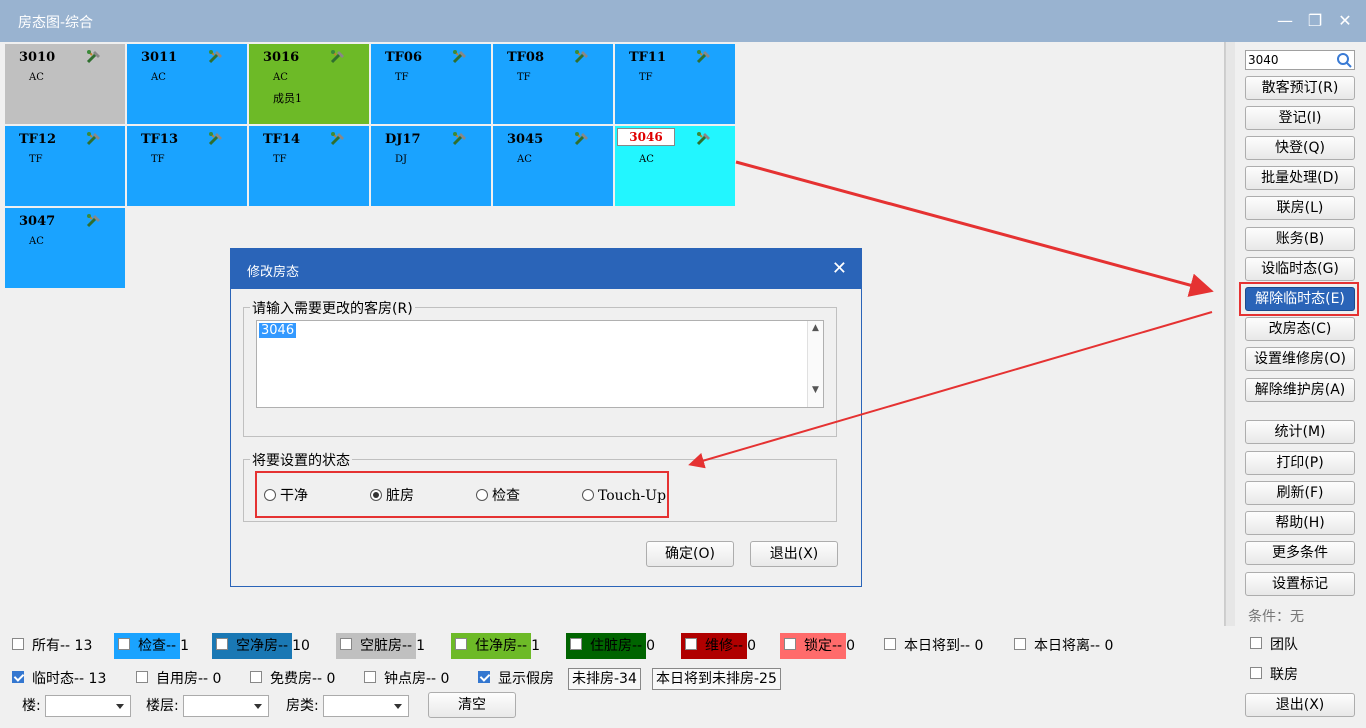 Image resolution: width=1366 pixels, height=728 pixels. I want to click on set-temp-status-button: 设临时态(G), so click(1300, 269).